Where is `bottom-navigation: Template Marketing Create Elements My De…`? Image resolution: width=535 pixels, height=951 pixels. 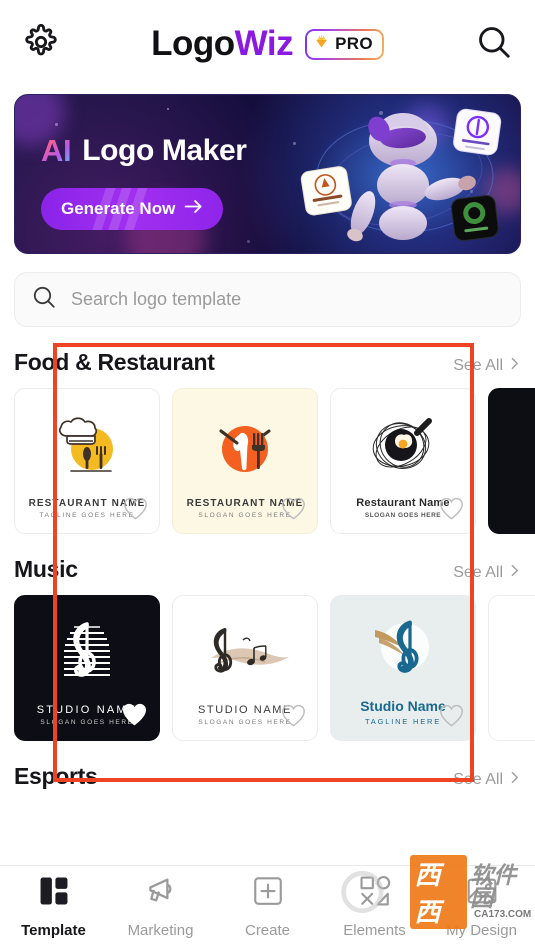 bottom-navigation: Template Marketing Create Elements My De… is located at coordinates (267, 908).